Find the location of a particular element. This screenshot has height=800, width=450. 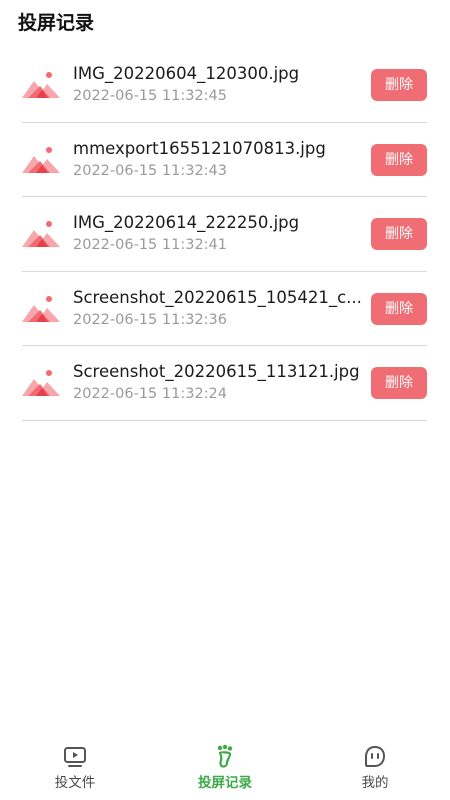

header: 投屏记录 is located at coordinates (56, 23).